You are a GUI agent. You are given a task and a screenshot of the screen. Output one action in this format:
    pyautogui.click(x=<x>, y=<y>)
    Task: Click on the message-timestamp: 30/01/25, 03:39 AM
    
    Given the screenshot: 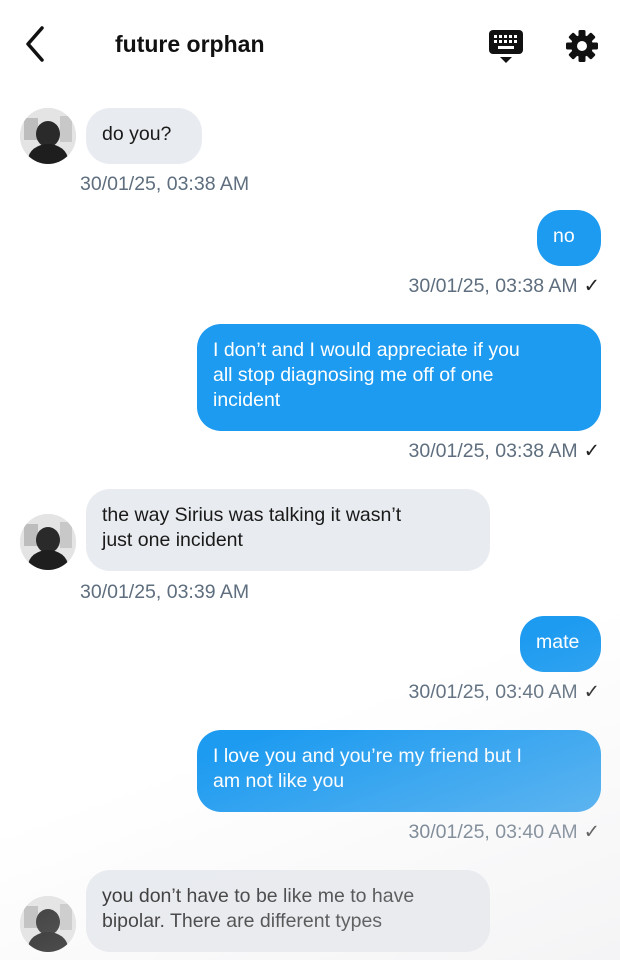 What is the action you would take?
    pyautogui.click(x=164, y=592)
    